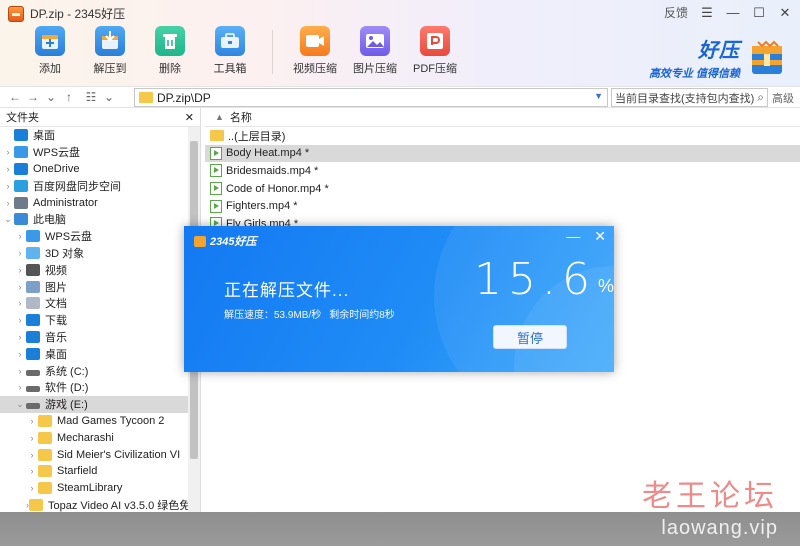 This screenshot has height=546, width=800. Describe the element at coordinates (230, 51) in the screenshot. I see `toolbox-button: 工具箱` at that location.